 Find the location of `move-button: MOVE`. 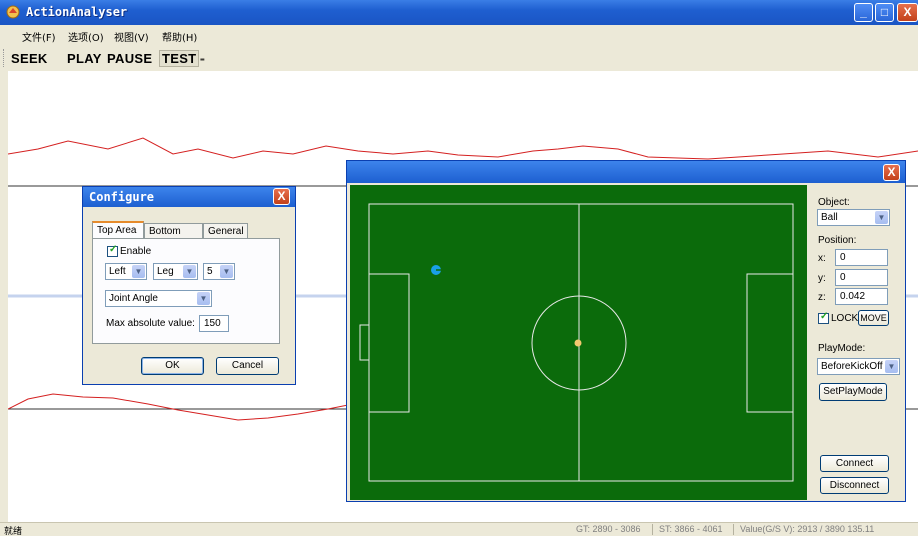

move-button: MOVE is located at coordinates (873, 318).